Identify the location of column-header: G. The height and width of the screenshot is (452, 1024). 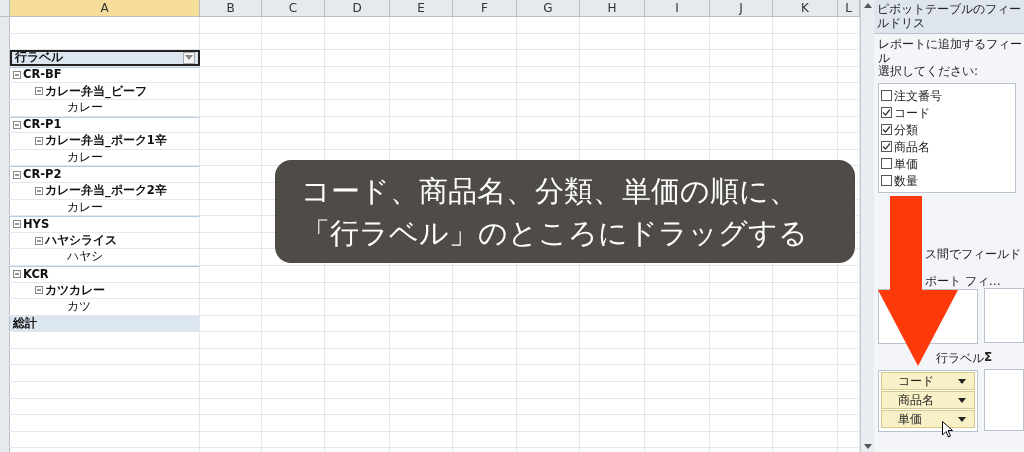
(548, 8).